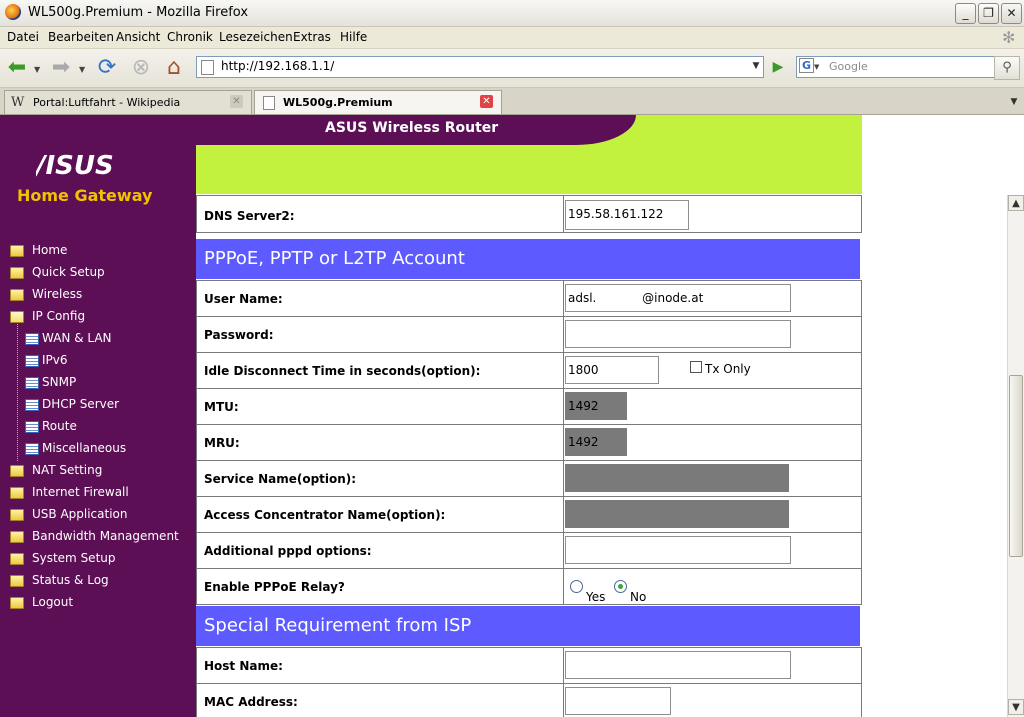 The width and height of the screenshot is (1024, 717). What do you see at coordinates (811, 67) in the screenshot?
I see `search-engine-selector: G ▼` at bounding box center [811, 67].